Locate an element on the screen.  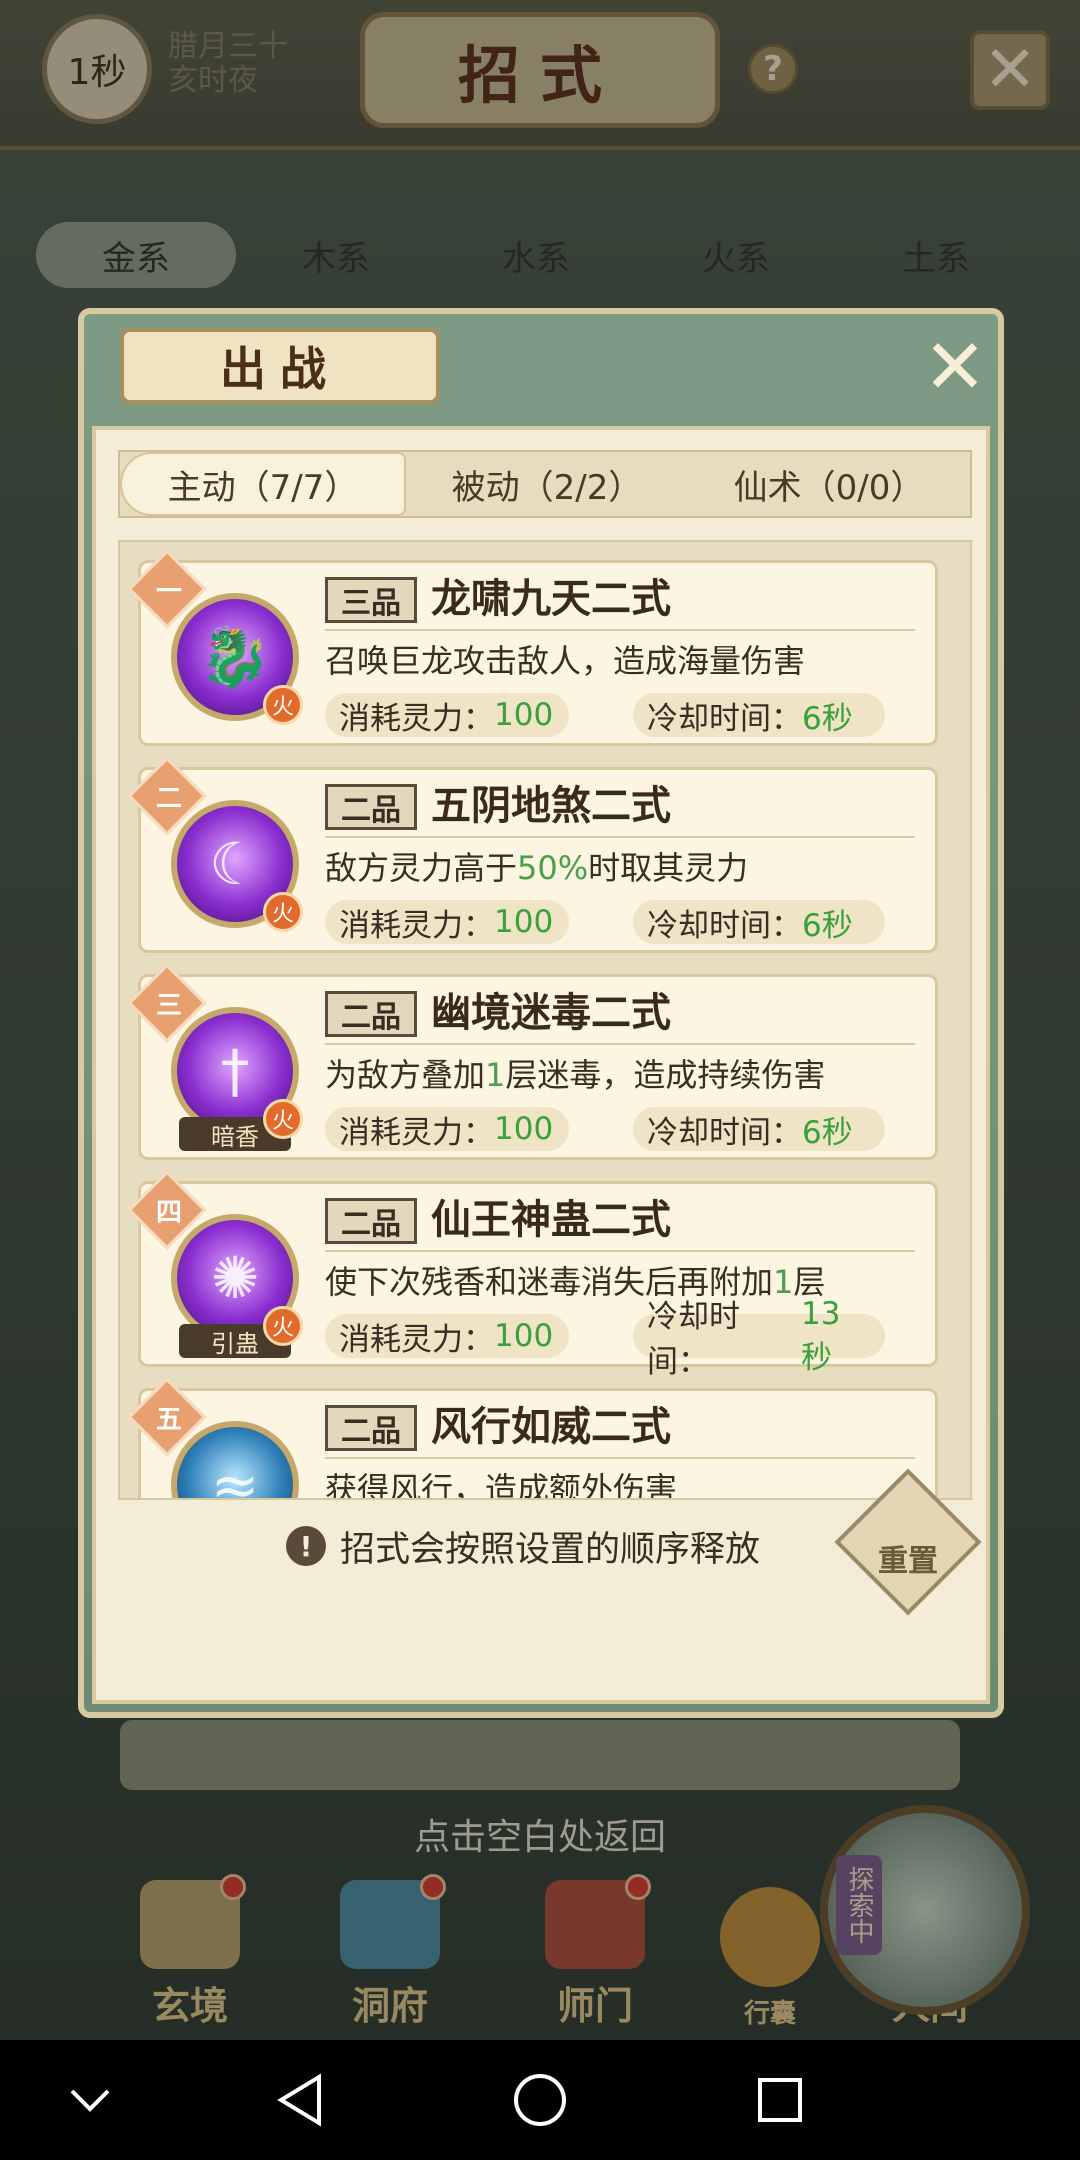
wind-icon: ≈ is located at coordinates (235, 1459).